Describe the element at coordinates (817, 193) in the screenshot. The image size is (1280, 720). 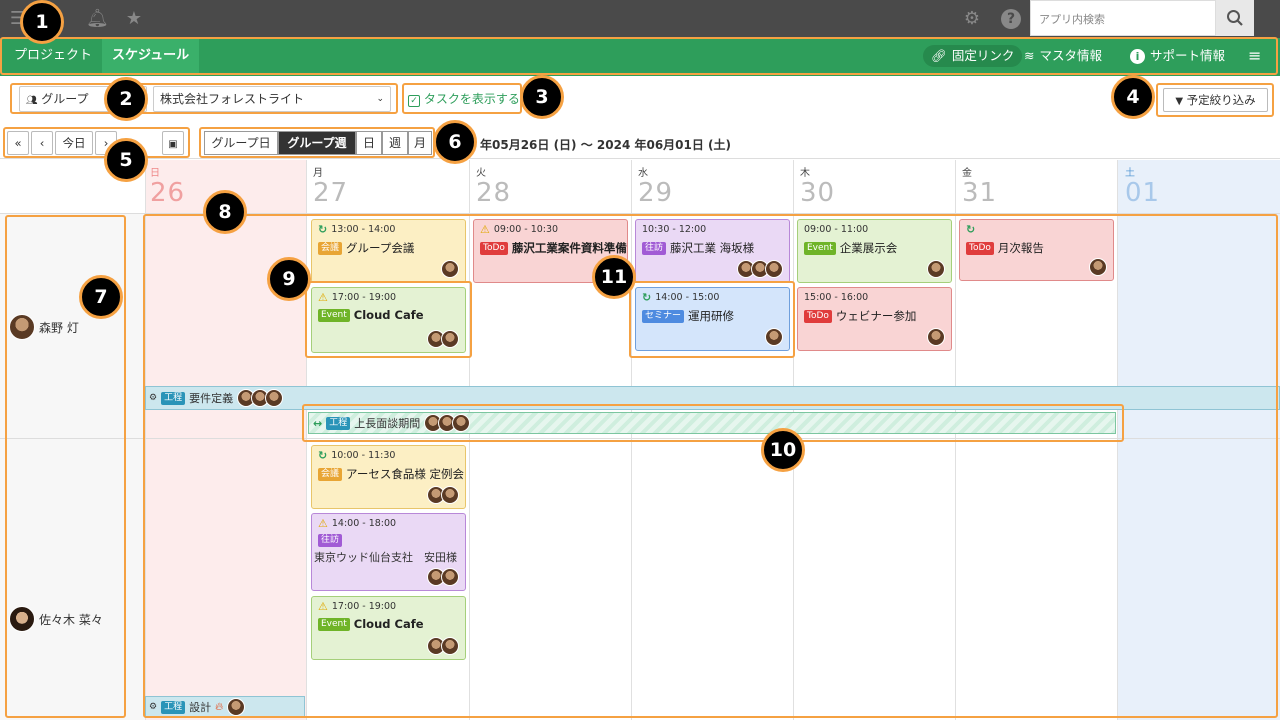
I see `day-number: 30` at that location.